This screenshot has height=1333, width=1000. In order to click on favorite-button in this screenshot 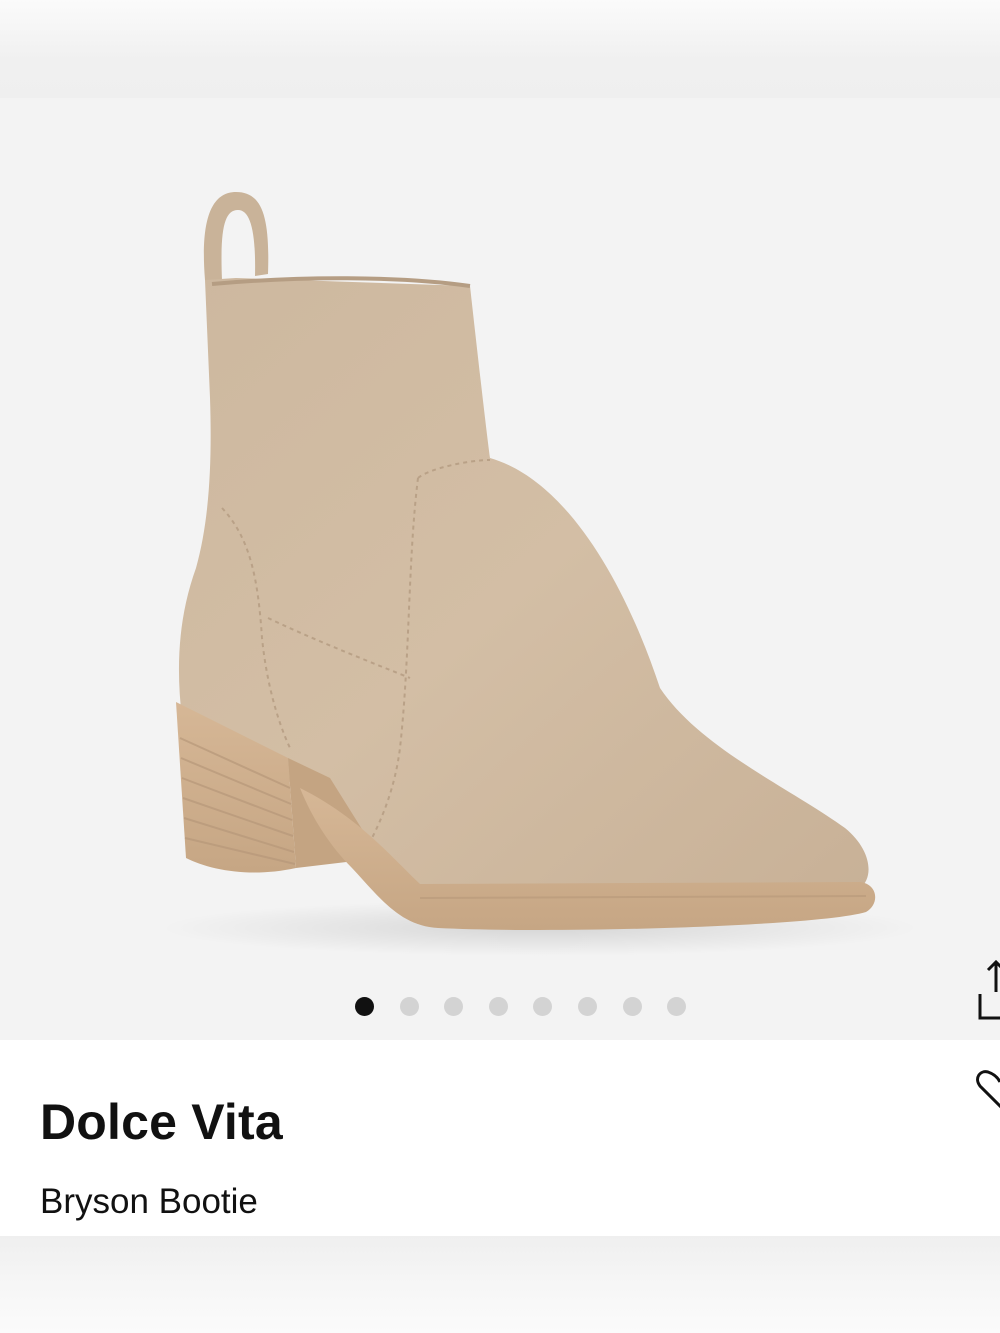, I will do `click(987, 1092)`.